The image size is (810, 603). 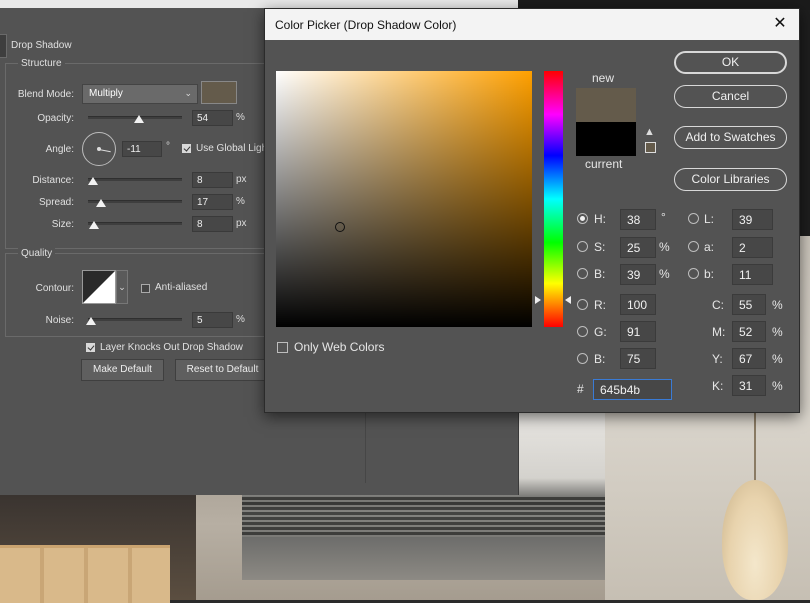 I want to click on color-cursor-icon, so click(x=340, y=227).